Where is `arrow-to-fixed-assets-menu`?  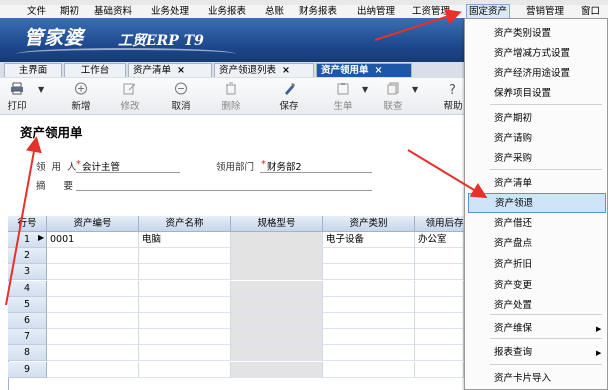 arrow-to-fixed-assets-menu is located at coordinates (418, 25).